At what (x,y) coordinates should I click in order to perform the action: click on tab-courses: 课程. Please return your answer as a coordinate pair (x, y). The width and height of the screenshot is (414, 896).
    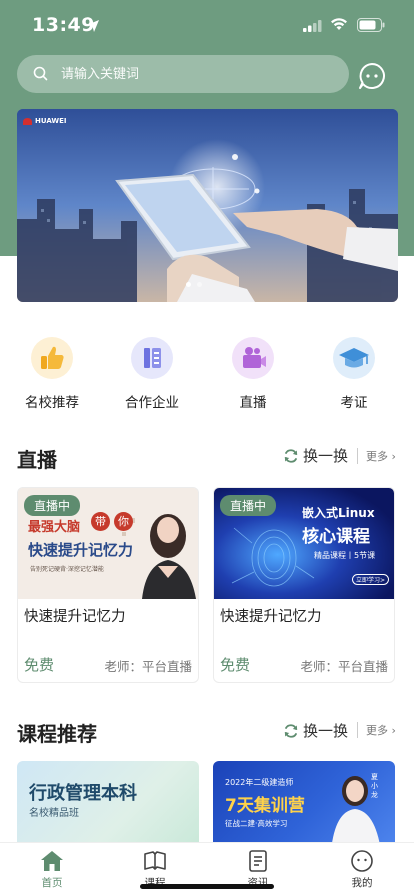
    Looking at the image, I should click on (155, 866).